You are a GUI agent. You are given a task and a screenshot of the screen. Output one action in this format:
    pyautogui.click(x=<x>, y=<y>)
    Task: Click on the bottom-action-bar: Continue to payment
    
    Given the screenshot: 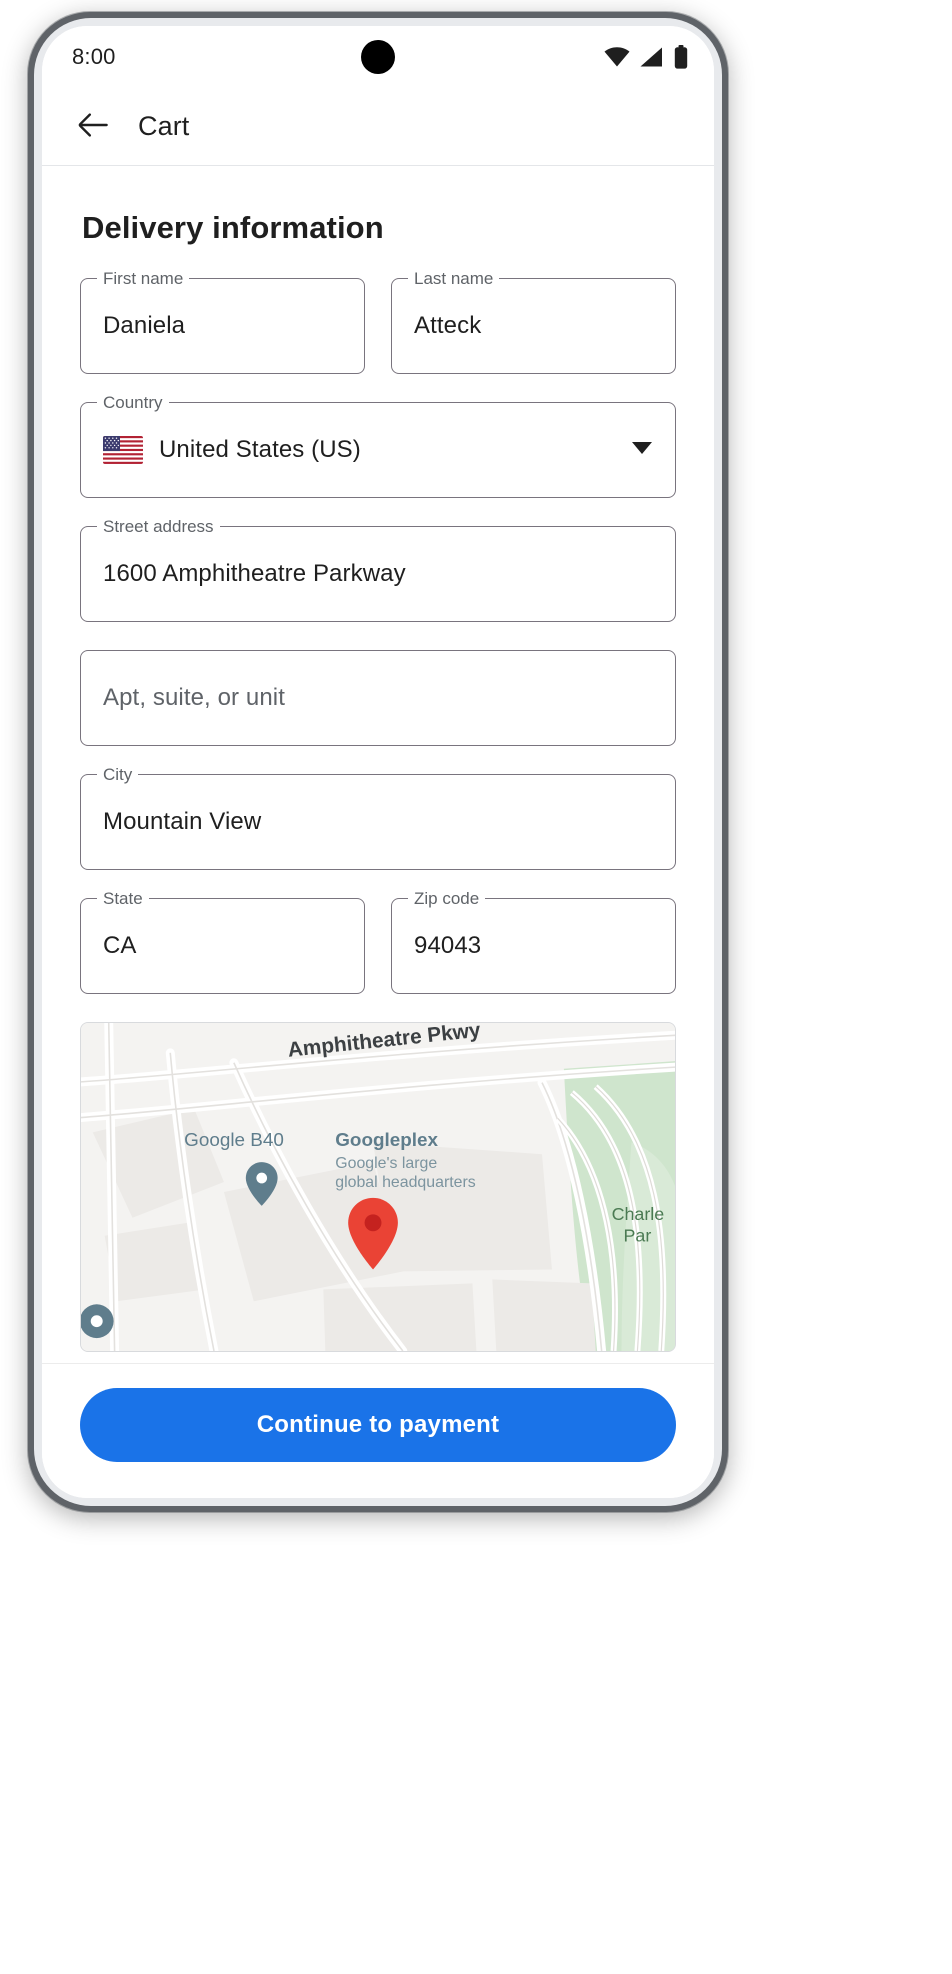 What is the action you would take?
    pyautogui.click(x=378, y=1430)
    